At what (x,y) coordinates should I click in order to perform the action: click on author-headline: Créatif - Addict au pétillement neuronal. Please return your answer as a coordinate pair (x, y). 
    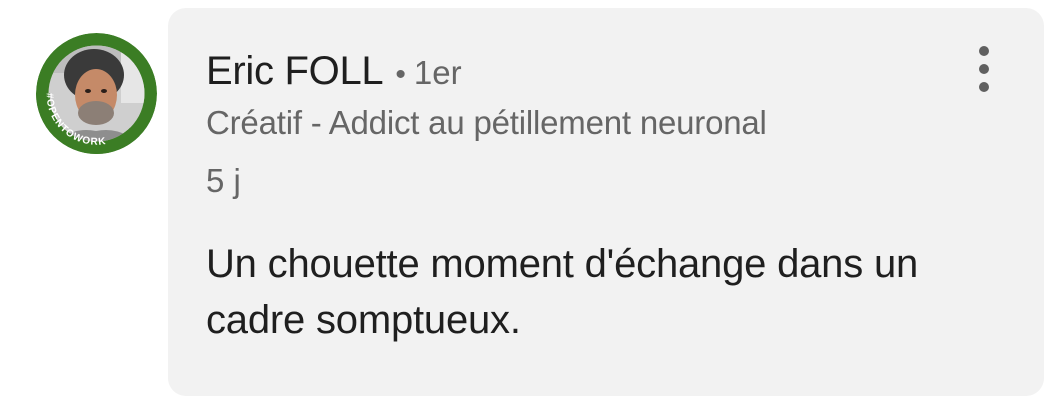
    Looking at the image, I should click on (486, 122).